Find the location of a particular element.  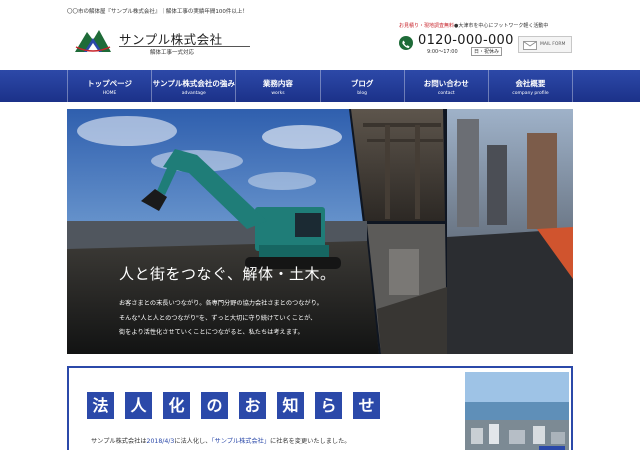

news-title: 法 人 化 の お 知 ら せ is located at coordinates (239, 405).